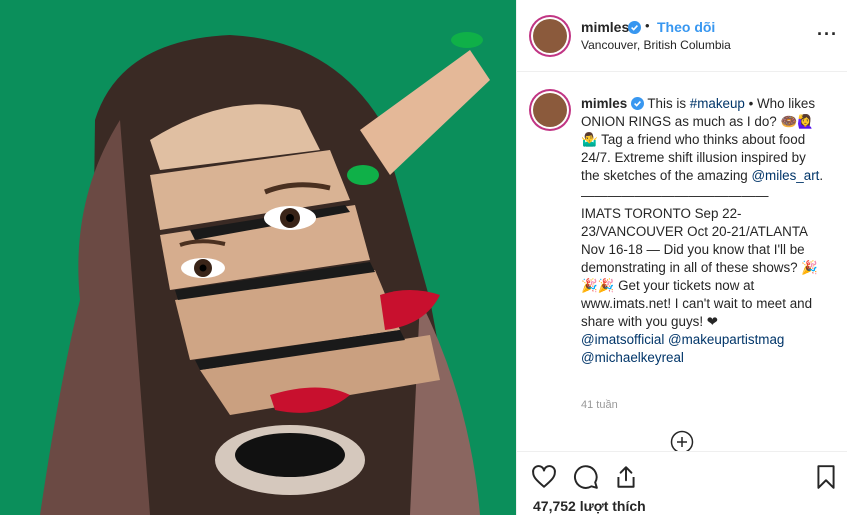 This screenshot has width=847, height=515. Describe the element at coordinates (668, 103) in the screenshot. I see `caption-part: This is` at that location.